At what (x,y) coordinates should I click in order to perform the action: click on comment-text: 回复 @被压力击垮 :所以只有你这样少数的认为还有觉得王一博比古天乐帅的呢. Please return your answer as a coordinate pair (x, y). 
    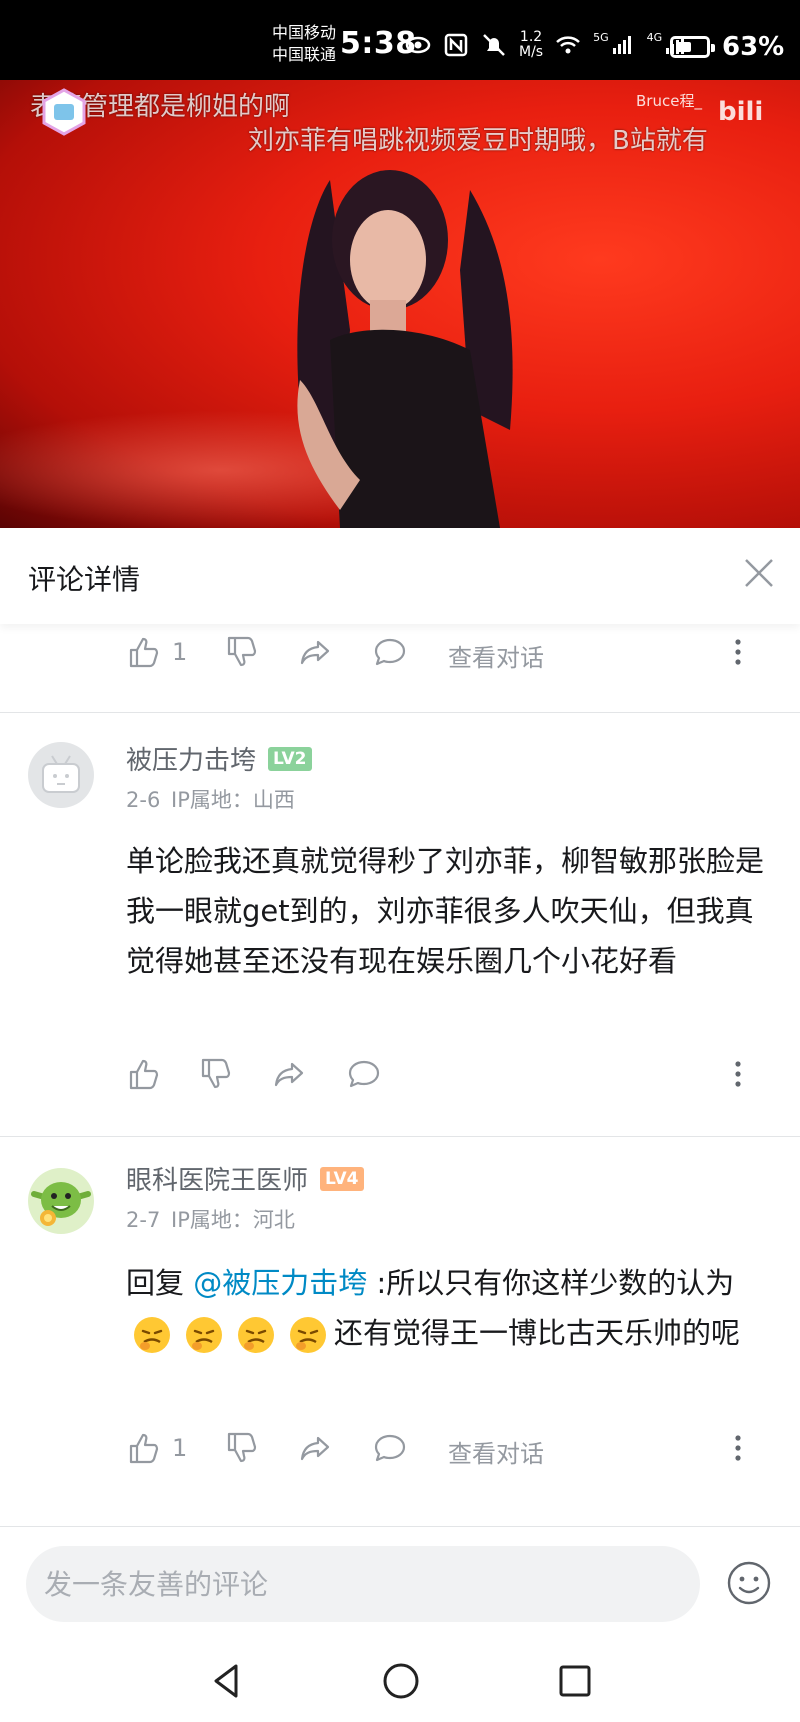
    Looking at the image, I should click on (451, 1308).